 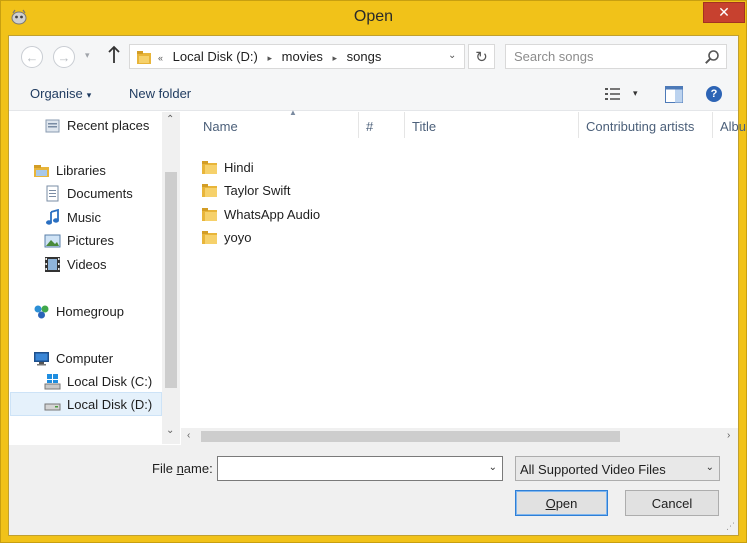 What do you see at coordinates (160, 93) in the screenshot?
I see `new-folder-button: New folder` at bounding box center [160, 93].